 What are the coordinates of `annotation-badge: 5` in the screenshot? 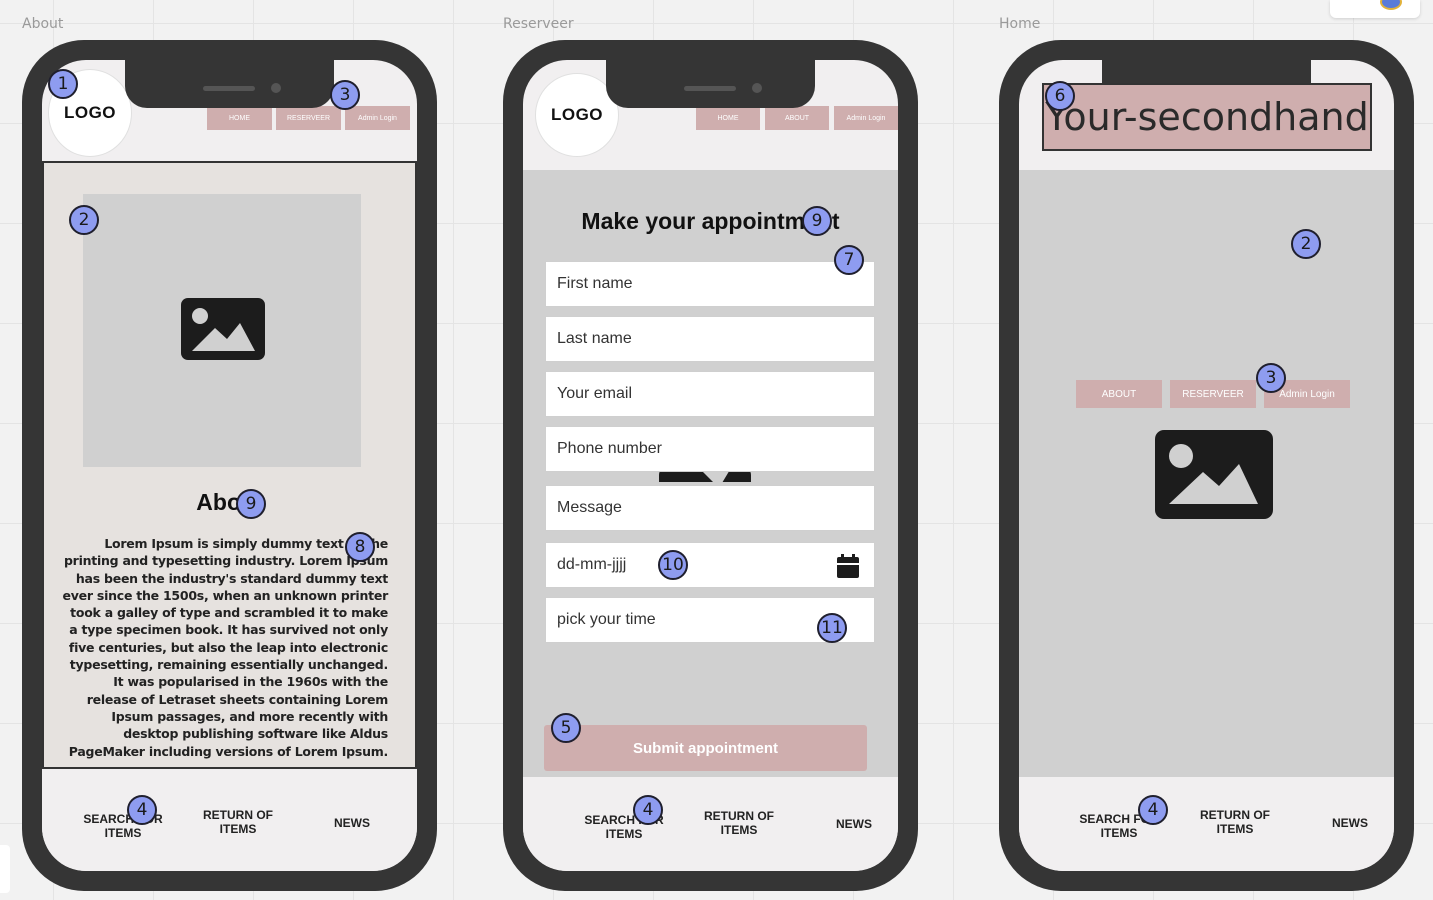 It's located at (566, 728).